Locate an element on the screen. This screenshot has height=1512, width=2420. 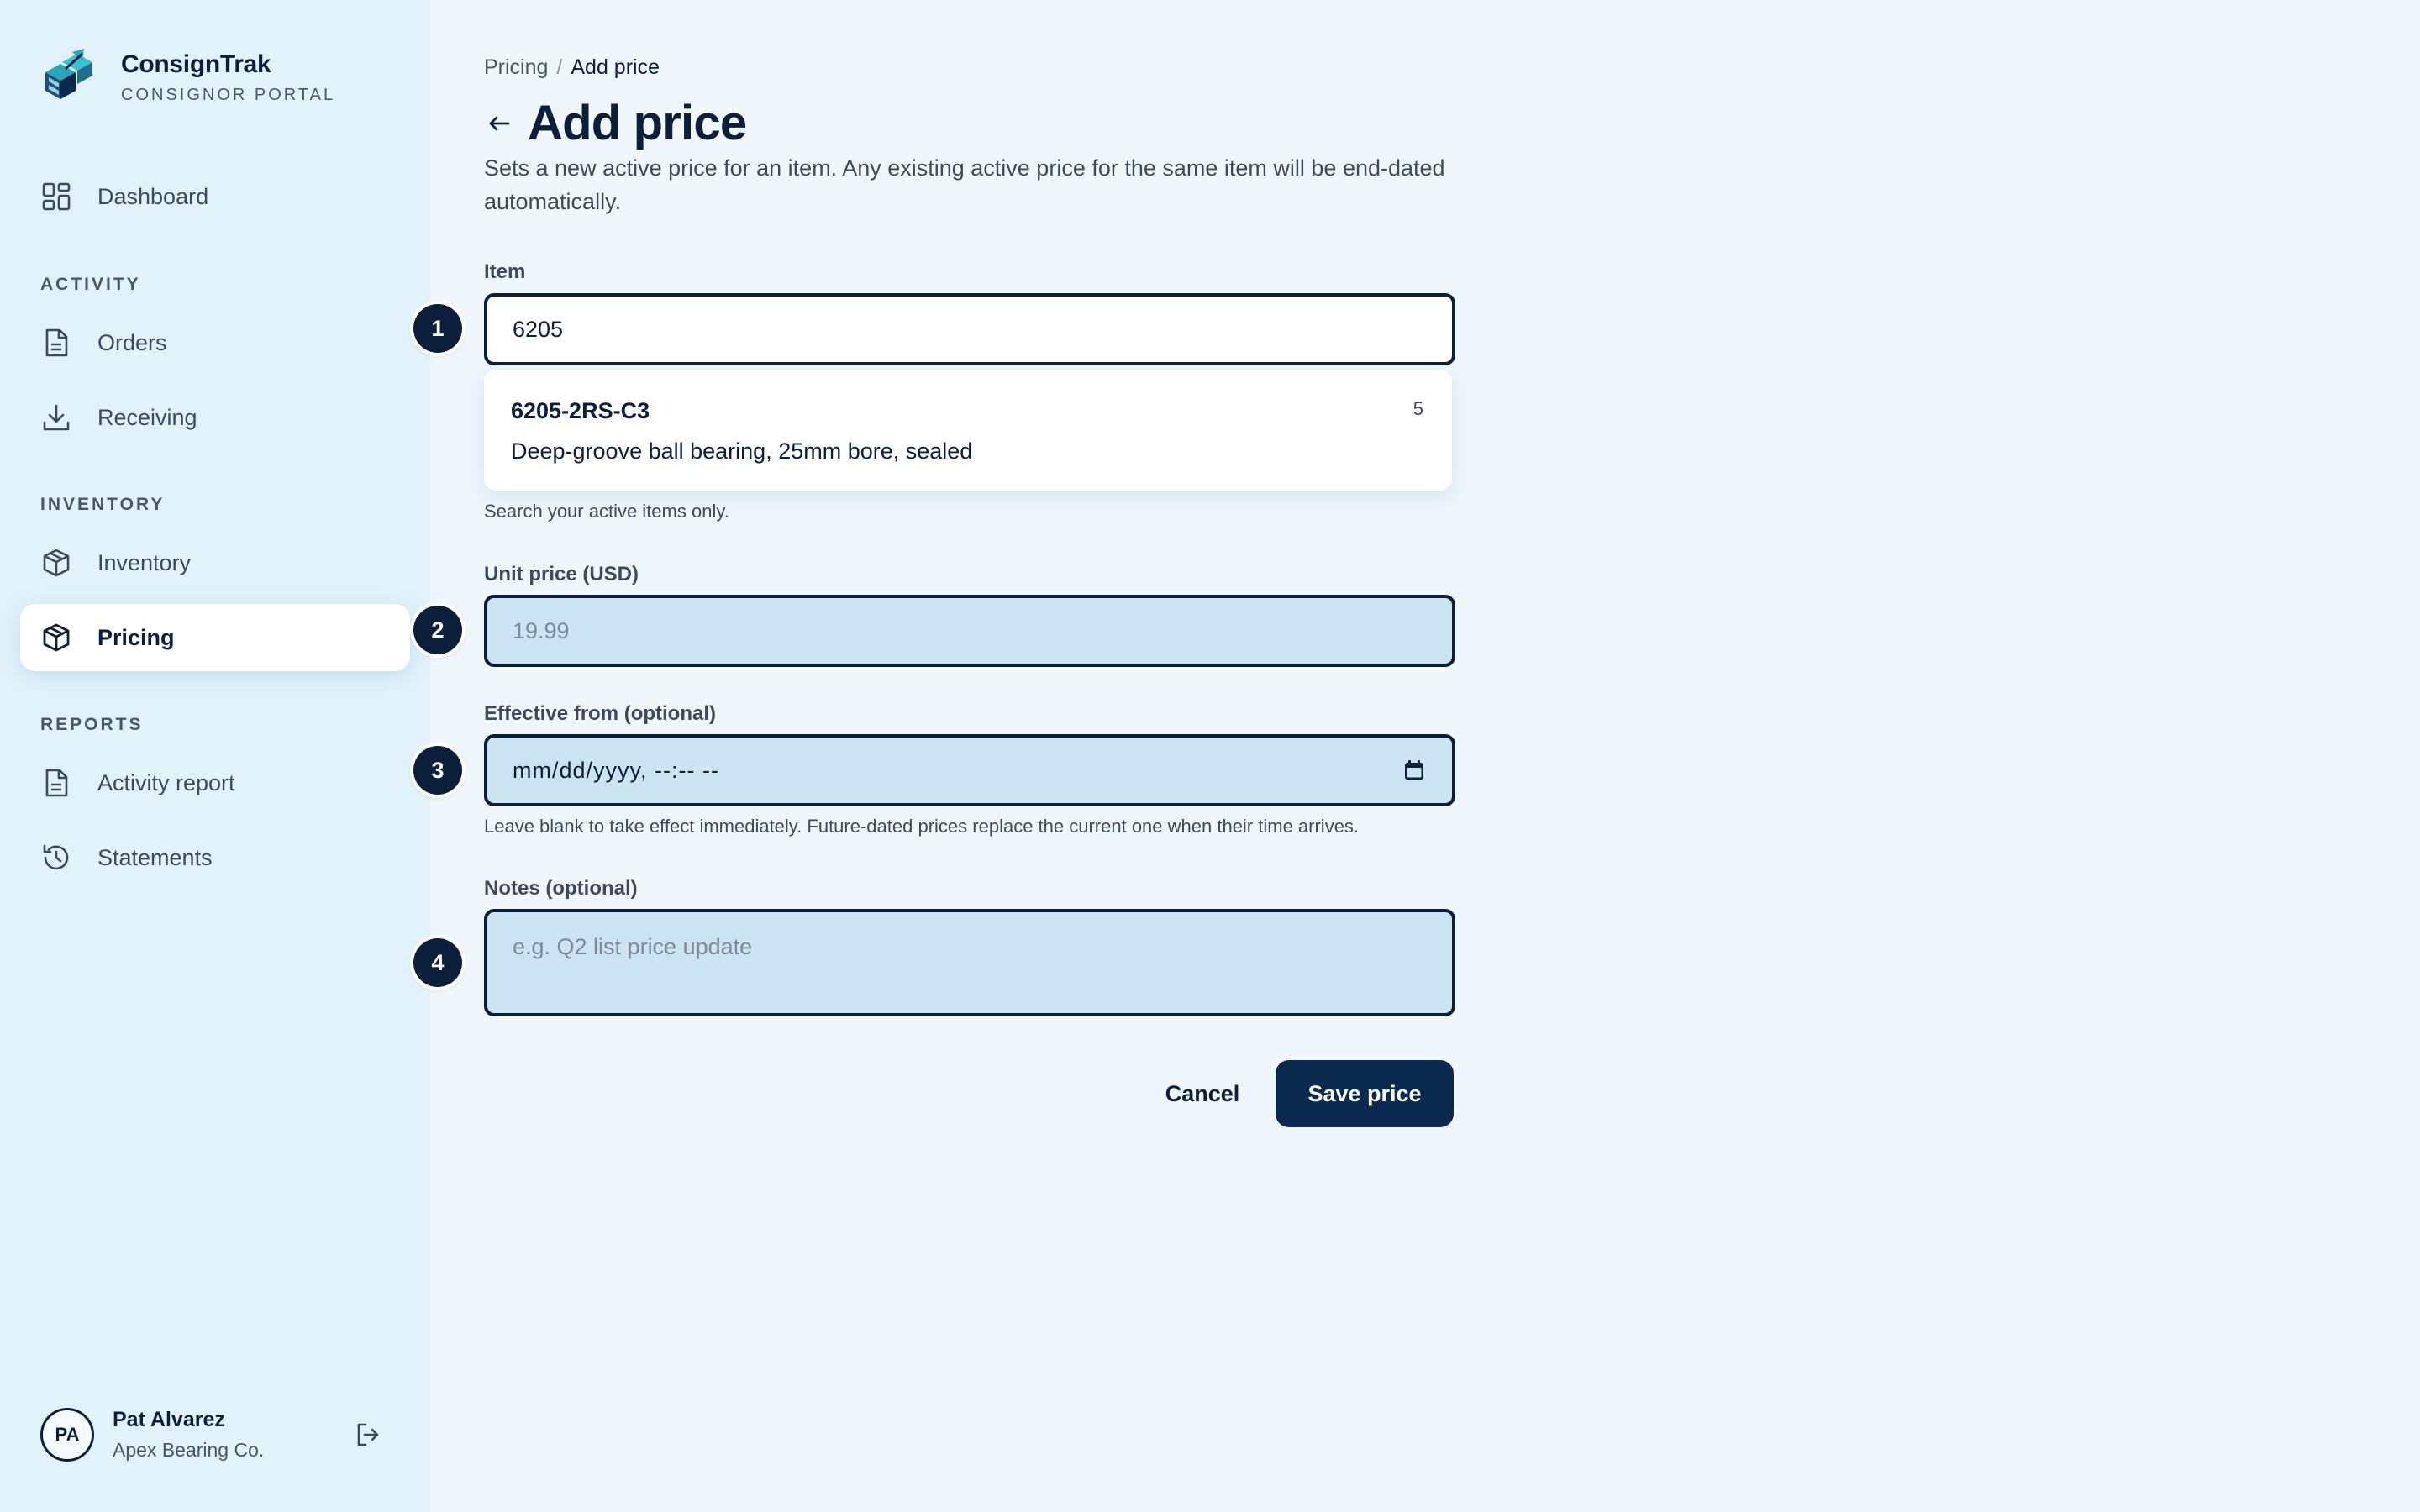
cancel-button: Cancel is located at coordinates (1202, 1093).